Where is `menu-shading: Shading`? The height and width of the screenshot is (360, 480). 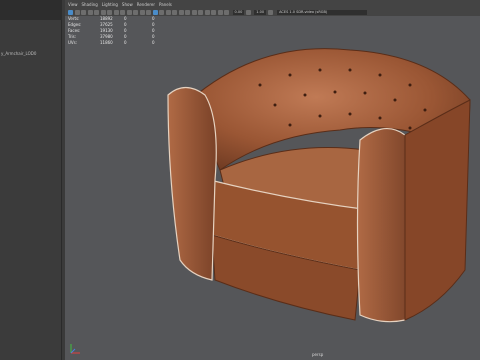
menu-shading: Shading is located at coordinates (90, 4).